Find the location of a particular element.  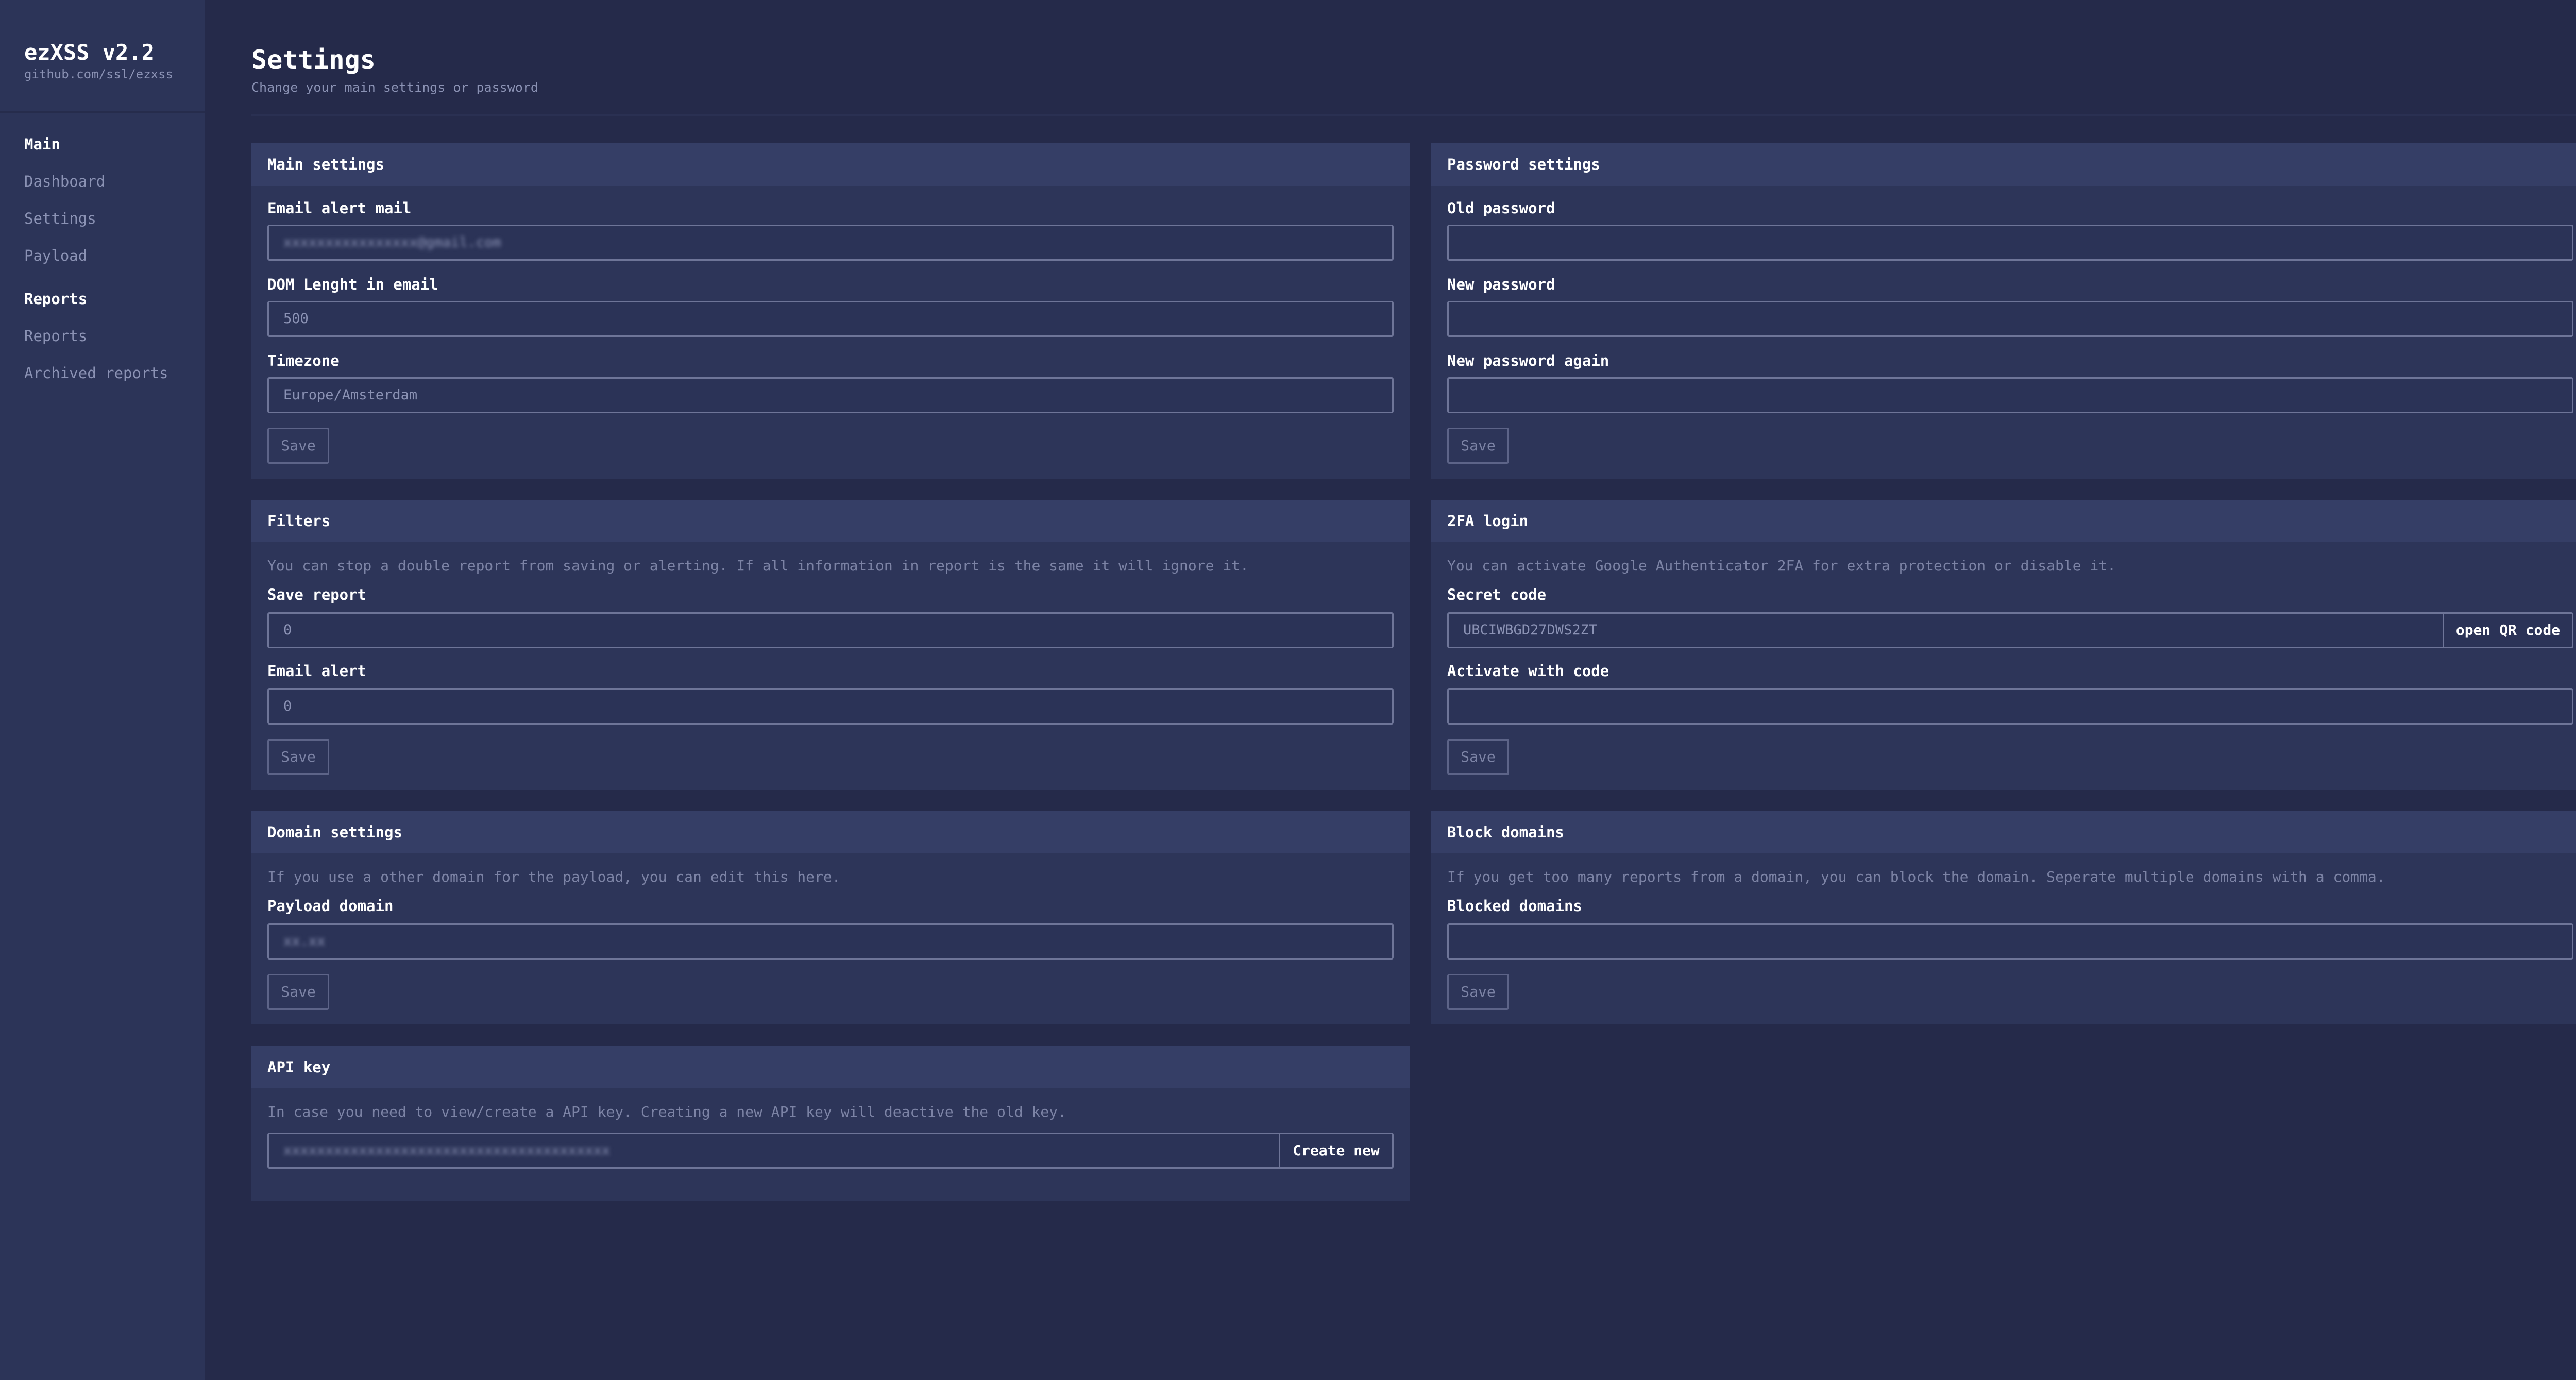

blocked-domains-label: Blocked domains is located at coordinates (1514, 906).